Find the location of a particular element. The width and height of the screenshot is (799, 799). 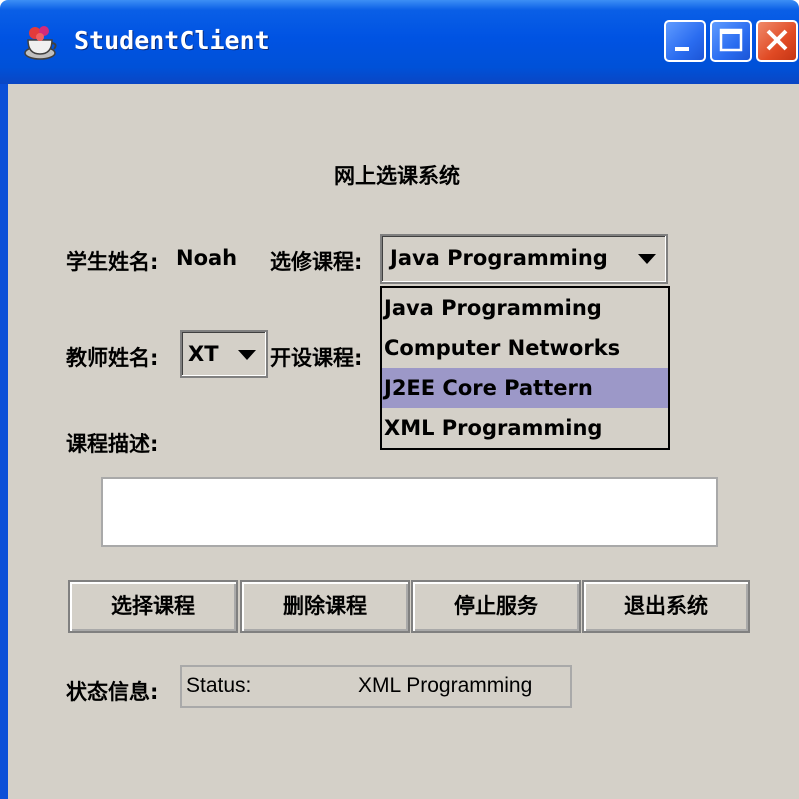

dropdown-option-computer-networks: Computer Networks is located at coordinates (525, 348).